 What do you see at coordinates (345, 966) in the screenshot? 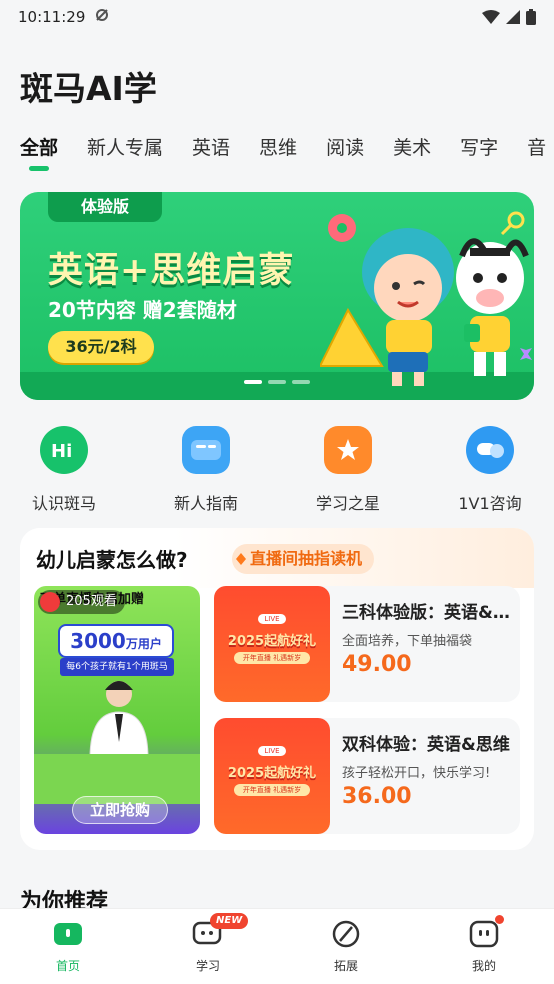
I see `nav-label: 拓展` at bounding box center [345, 966].